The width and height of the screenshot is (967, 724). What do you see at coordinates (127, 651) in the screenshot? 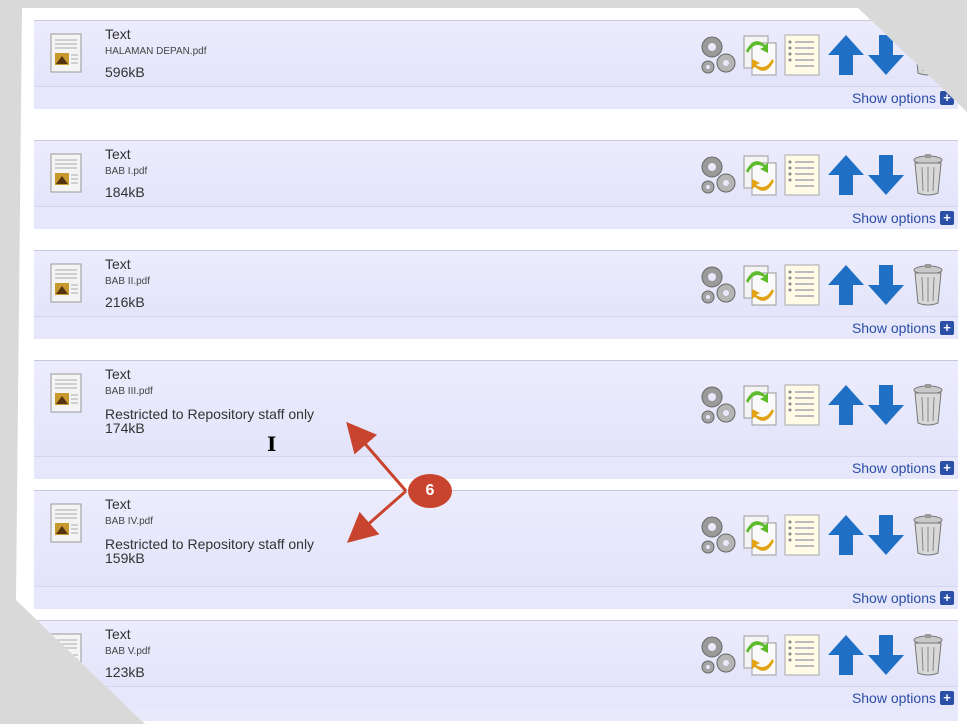
I see `document-filename: BAB V.pdf` at bounding box center [127, 651].